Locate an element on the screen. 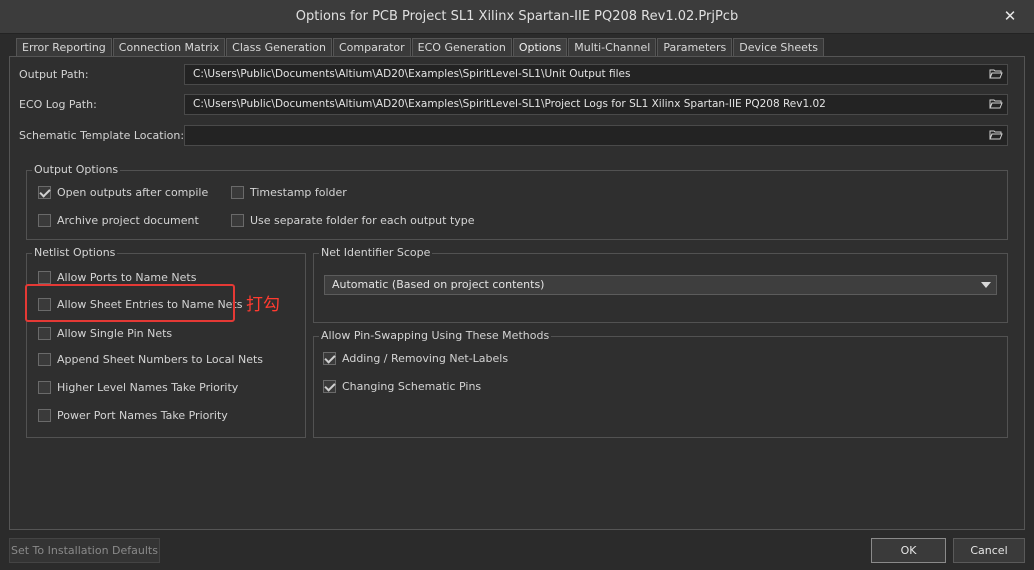 Image resolution: width=1034 pixels, height=570 pixels. timestamp-folder-checkbox: Timestamp folder is located at coordinates (289, 192).